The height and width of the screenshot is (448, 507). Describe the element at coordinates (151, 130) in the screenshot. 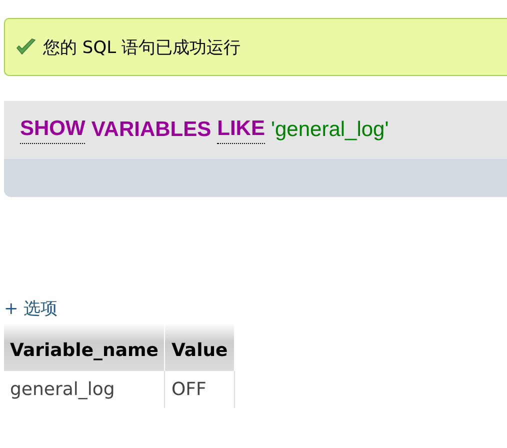

I see `sql-keyword: VARIABLES` at that location.